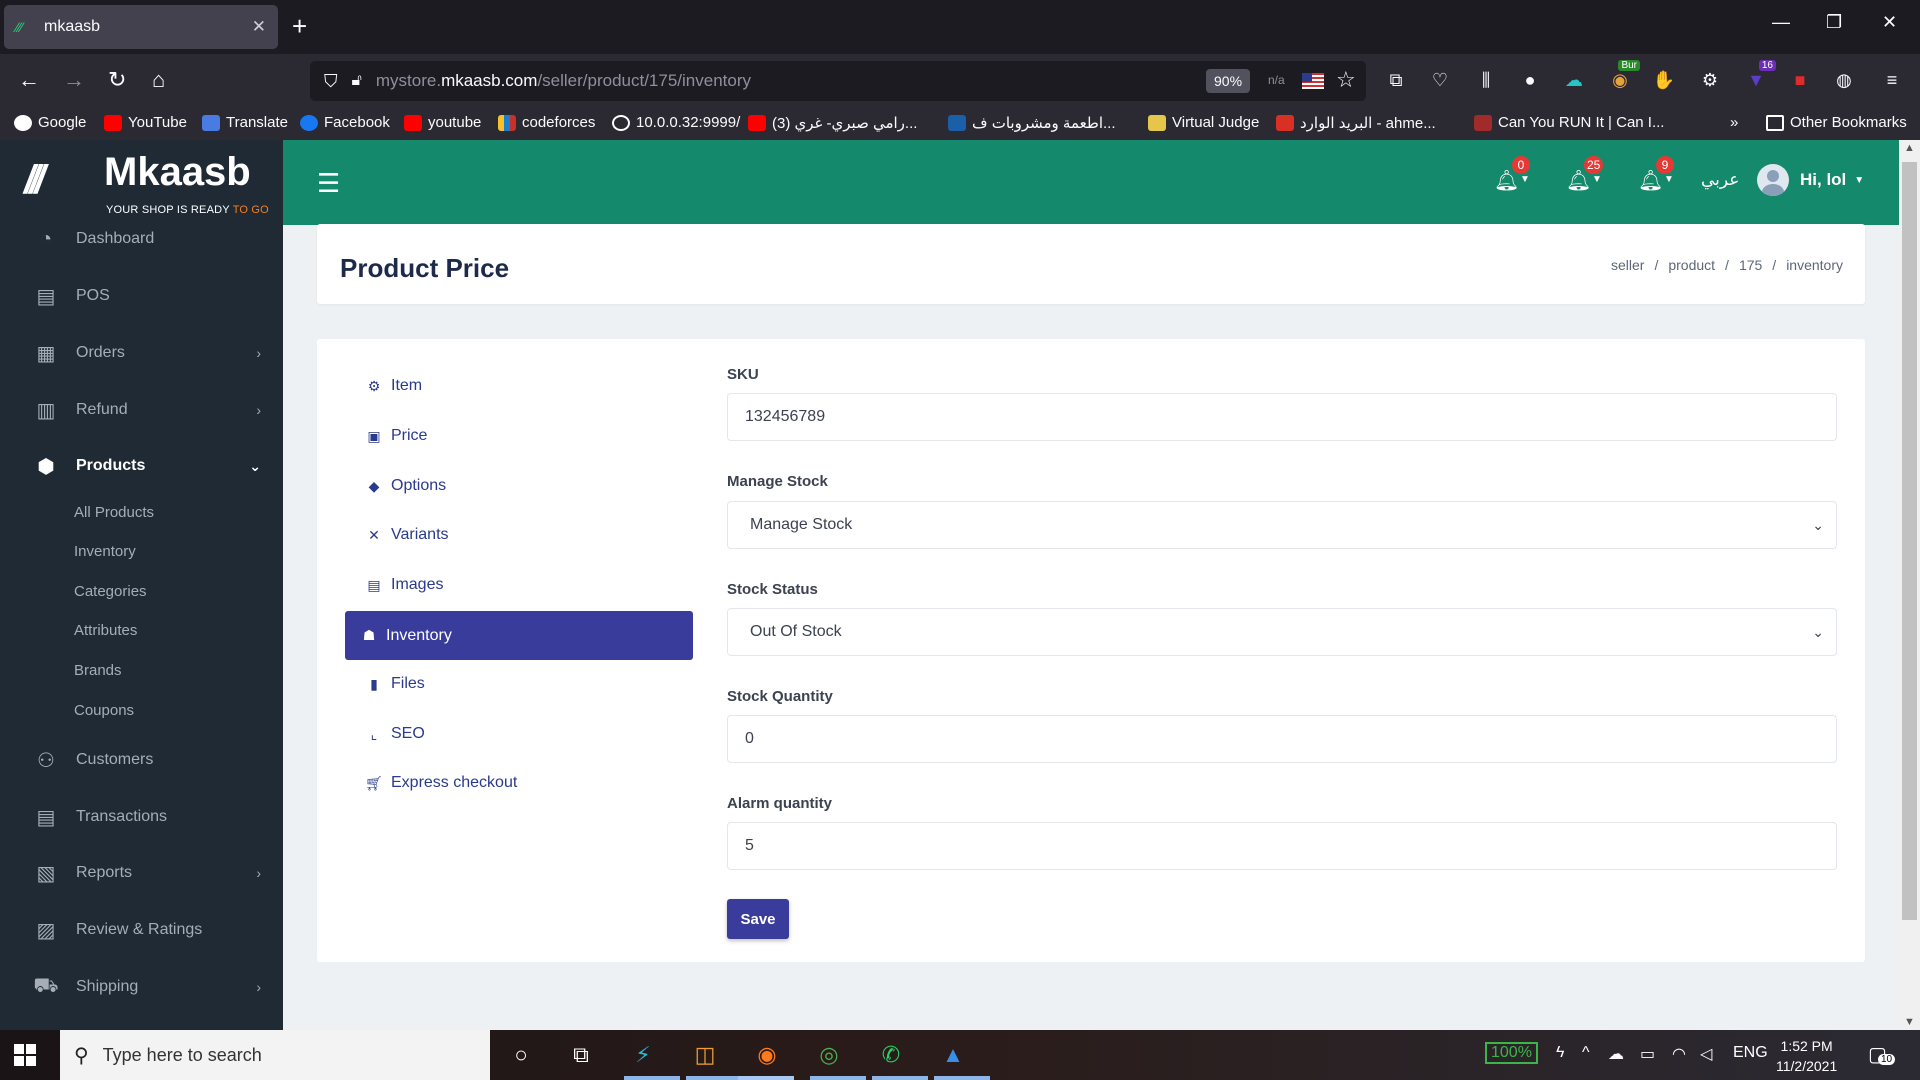 Image resolution: width=1920 pixels, height=1080 pixels. Describe the element at coordinates (114, 512) in the screenshot. I see `sidebar-subitem-all-products: All Products` at that location.